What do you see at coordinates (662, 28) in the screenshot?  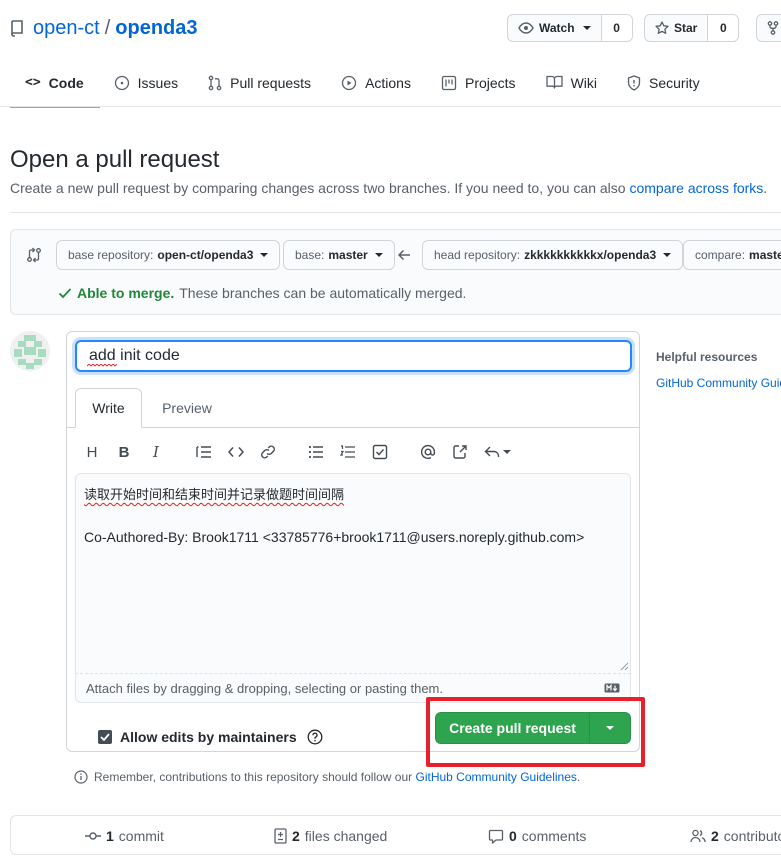 I see `star-icon` at bounding box center [662, 28].